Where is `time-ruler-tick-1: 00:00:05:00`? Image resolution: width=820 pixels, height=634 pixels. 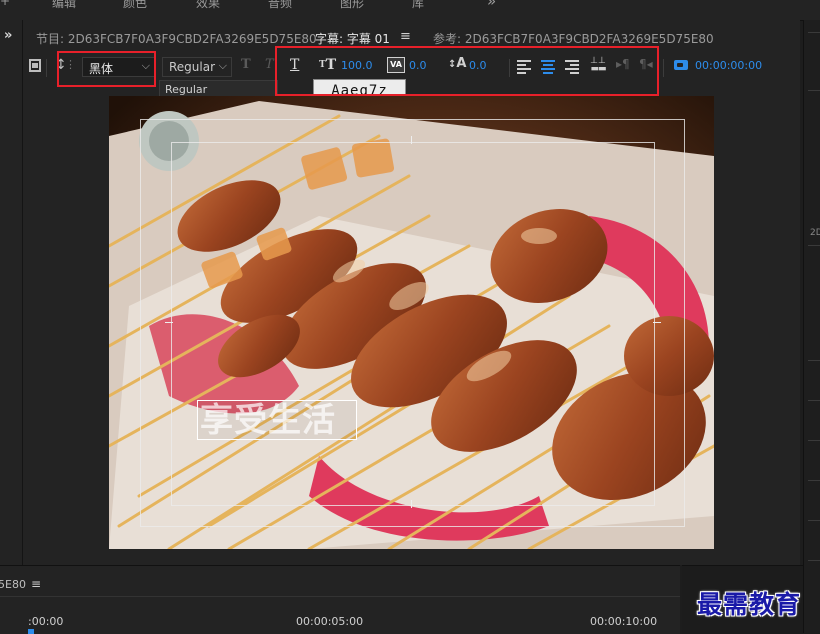 time-ruler-tick-1: 00:00:05:00 is located at coordinates (330, 621).